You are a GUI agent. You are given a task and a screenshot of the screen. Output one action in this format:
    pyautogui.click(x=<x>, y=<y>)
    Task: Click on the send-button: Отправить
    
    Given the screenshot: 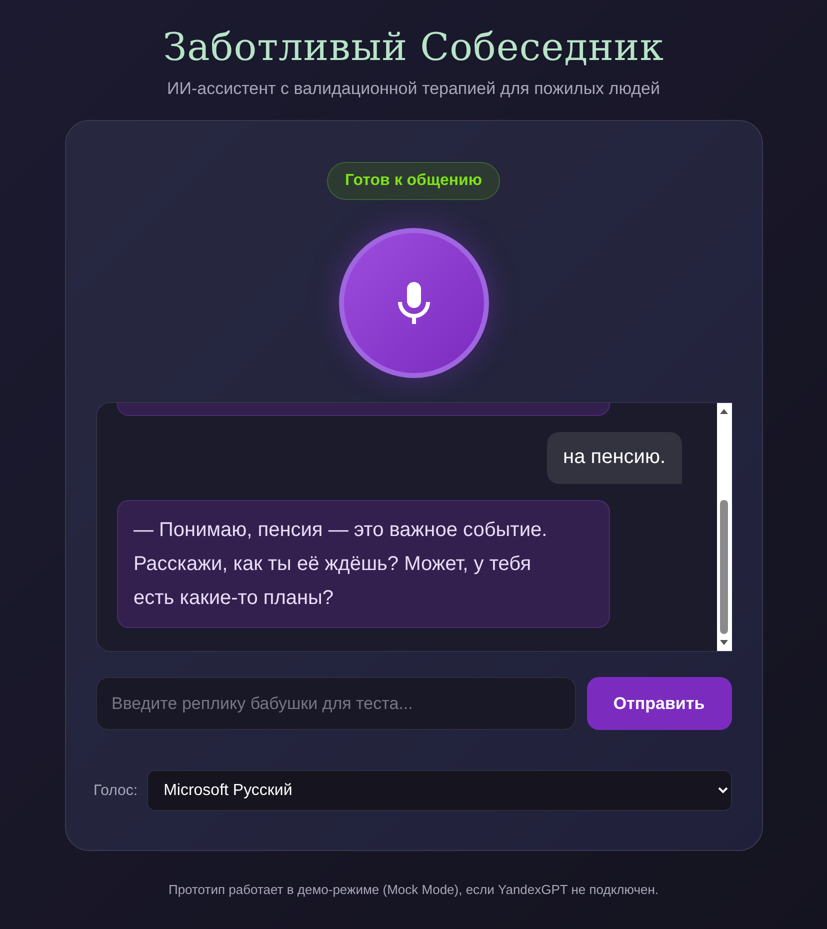 What is the action you would take?
    pyautogui.click(x=659, y=703)
    